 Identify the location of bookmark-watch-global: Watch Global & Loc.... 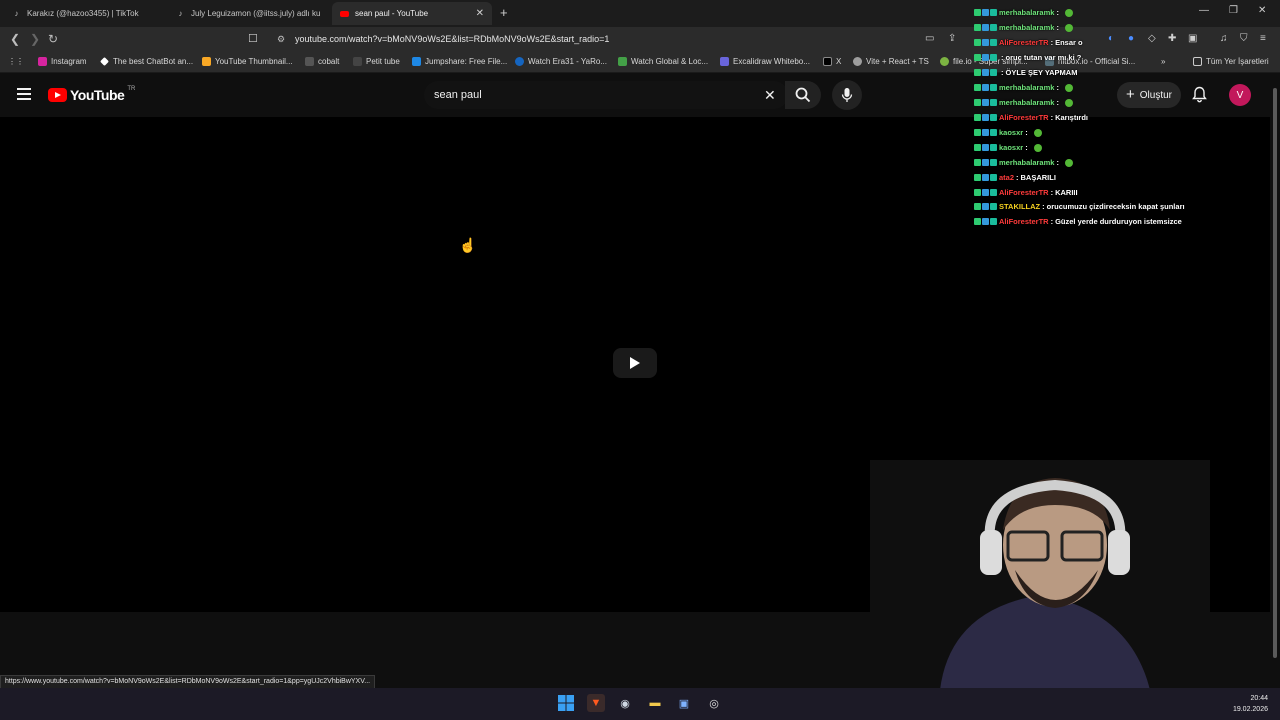
(663, 61).